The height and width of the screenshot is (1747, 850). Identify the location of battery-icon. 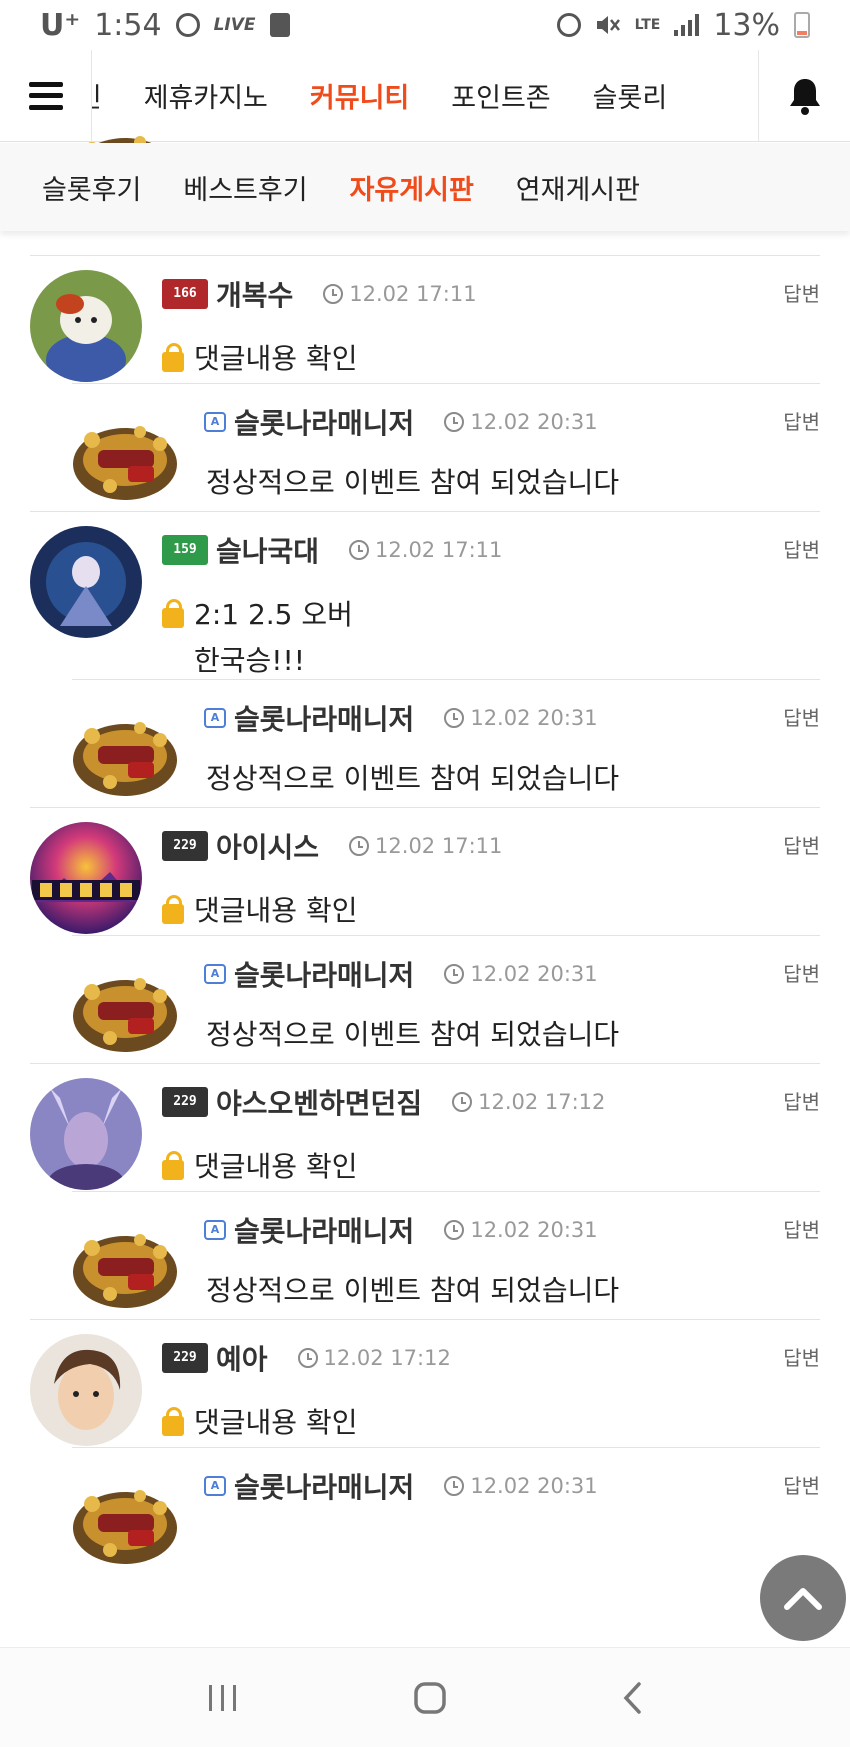
(802, 25).